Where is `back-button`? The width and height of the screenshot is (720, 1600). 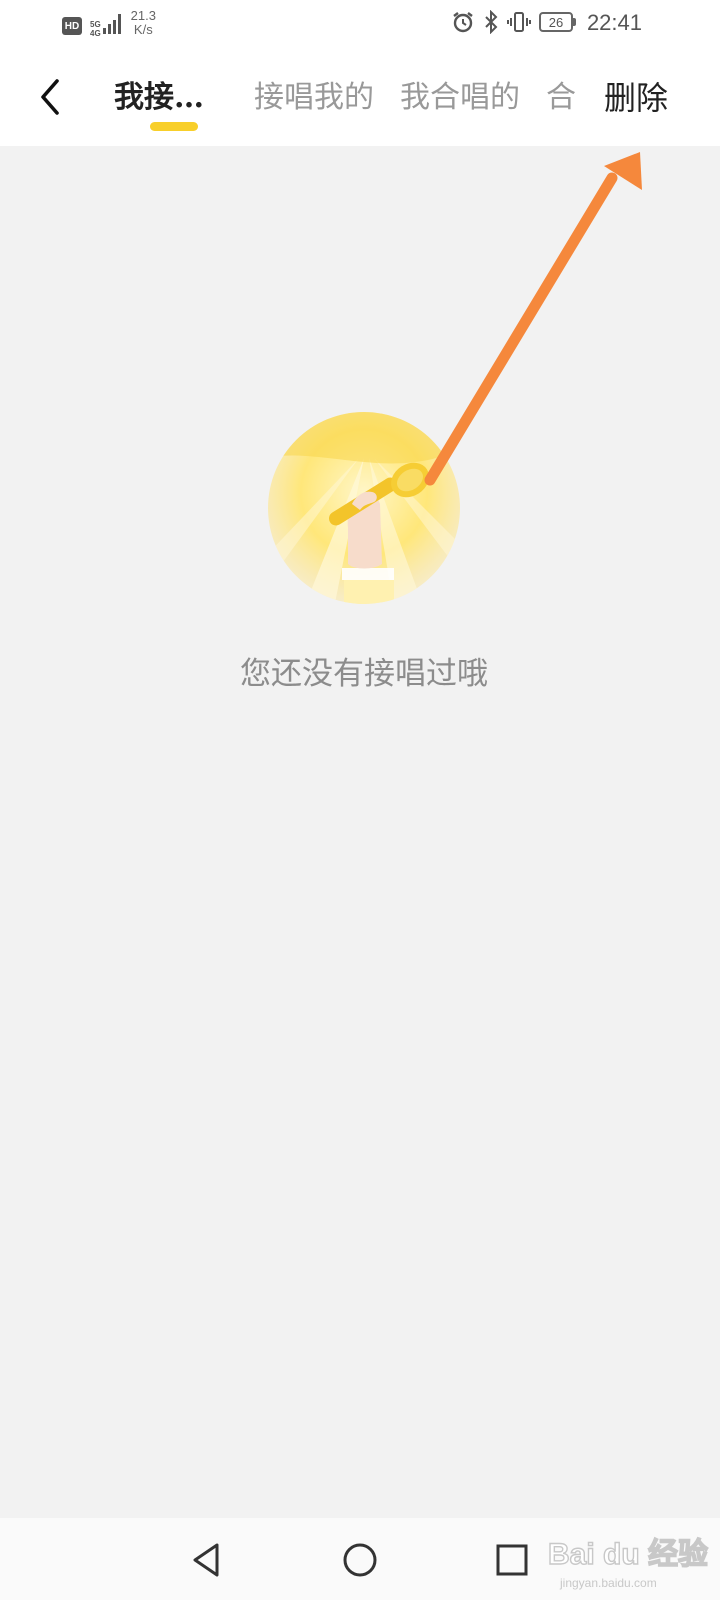
back-button is located at coordinates (50, 97).